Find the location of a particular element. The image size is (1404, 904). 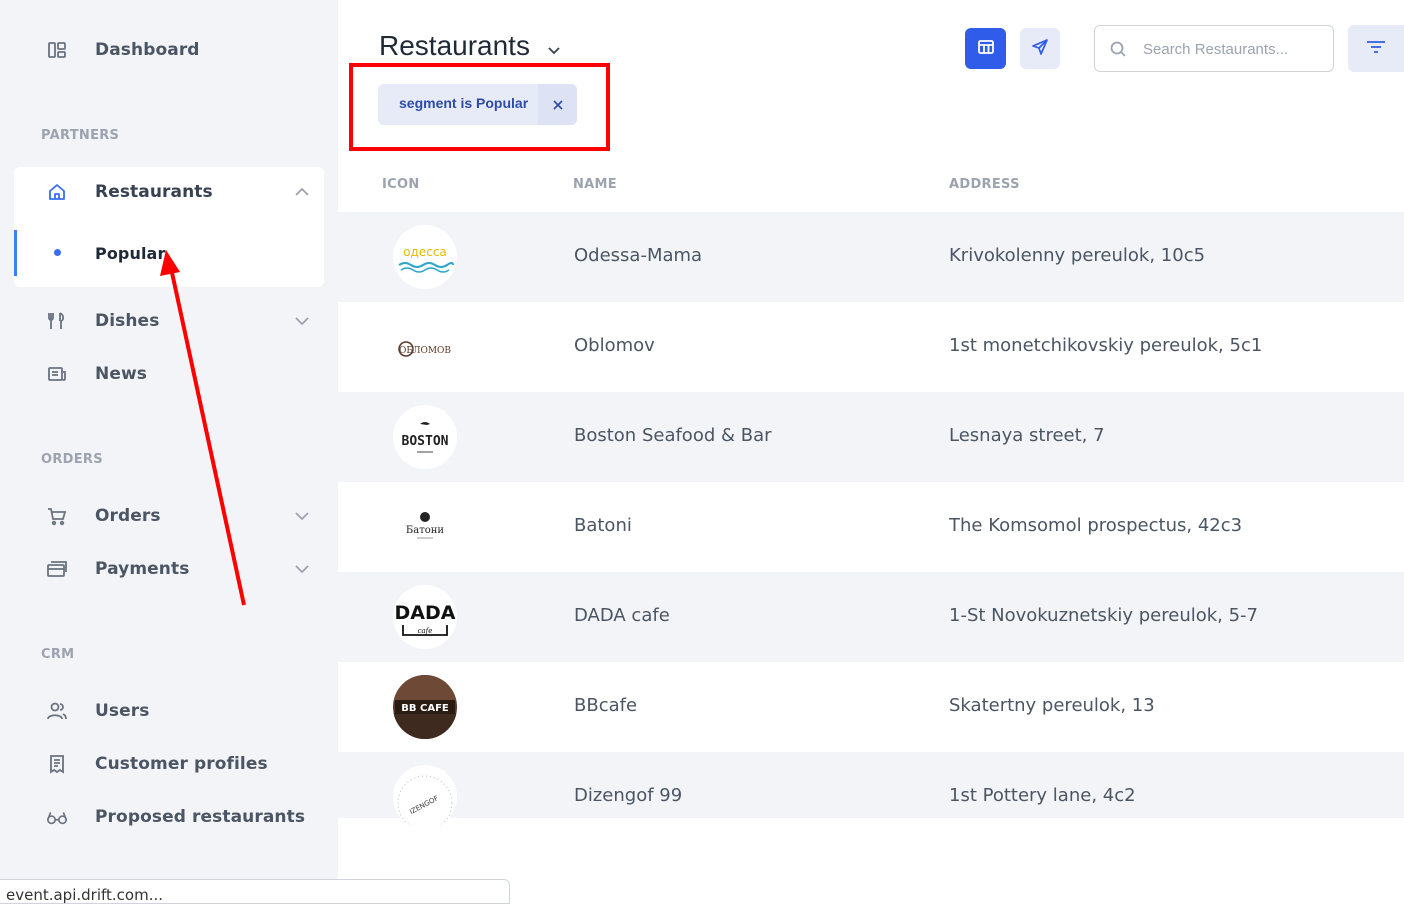

column-header-icon: ICON is located at coordinates (401, 184).